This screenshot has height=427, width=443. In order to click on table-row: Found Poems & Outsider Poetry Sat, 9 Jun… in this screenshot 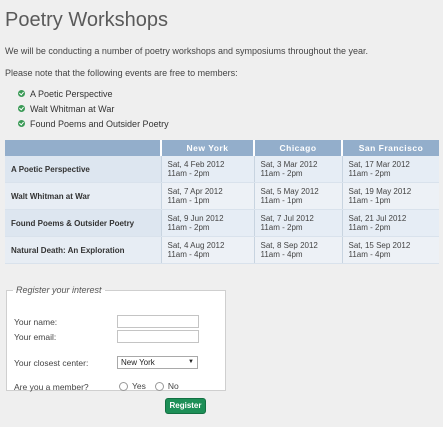, I will do `click(222, 223)`.